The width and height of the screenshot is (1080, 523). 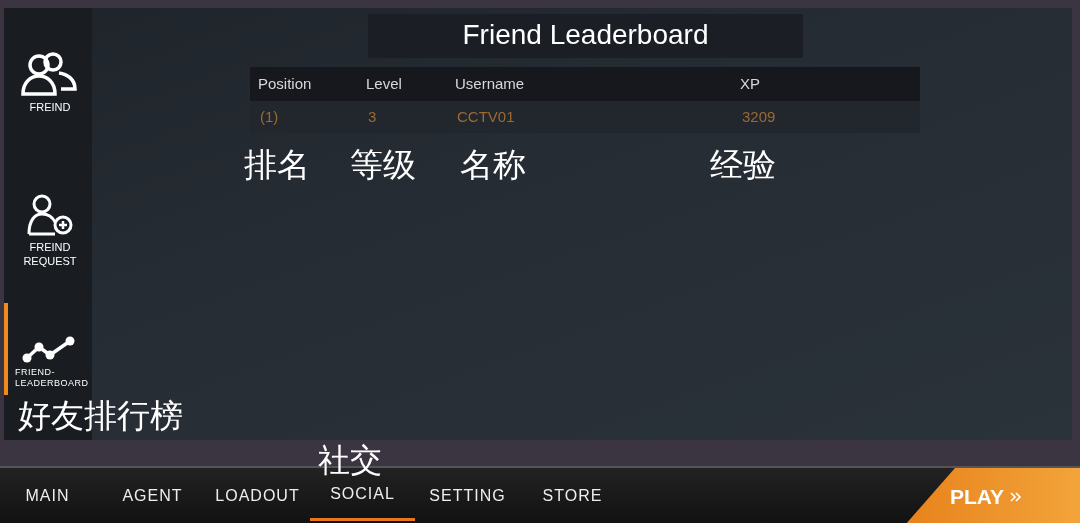 What do you see at coordinates (585, 36) in the screenshot?
I see `leaderboard-title: Friend Leaderboard` at bounding box center [585, 36].